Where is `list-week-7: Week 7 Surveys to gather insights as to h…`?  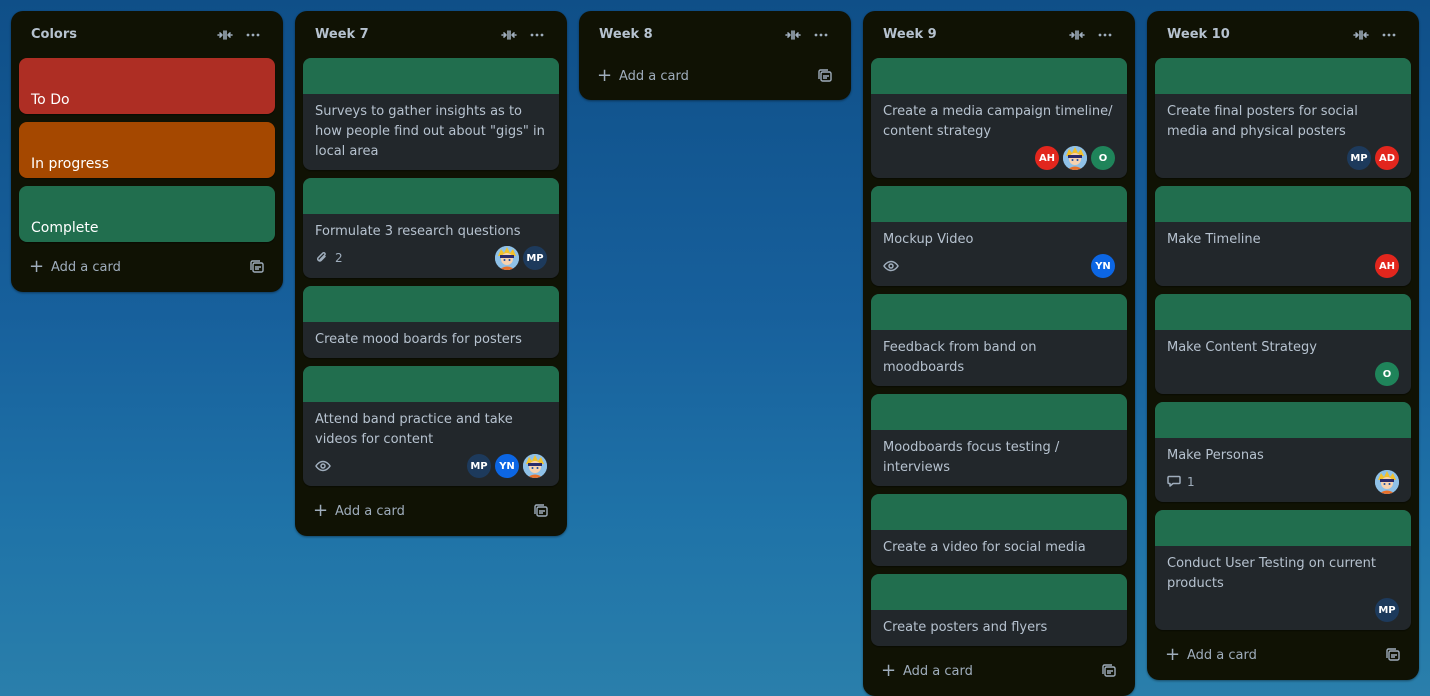
list-week-7: Week 7 Surveys to gather insights as to h… is located at coordinates (431, 273).